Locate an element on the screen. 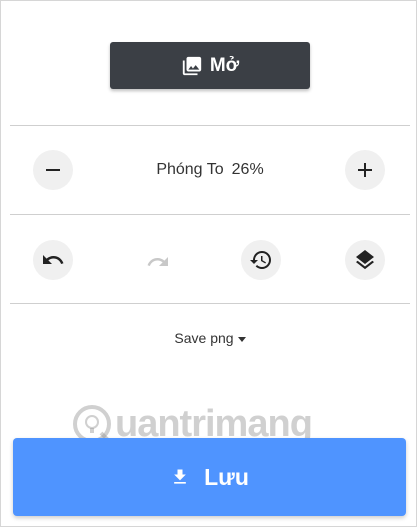 The image size is (417, 527). minus-icon is located at coordinates (53, 170).